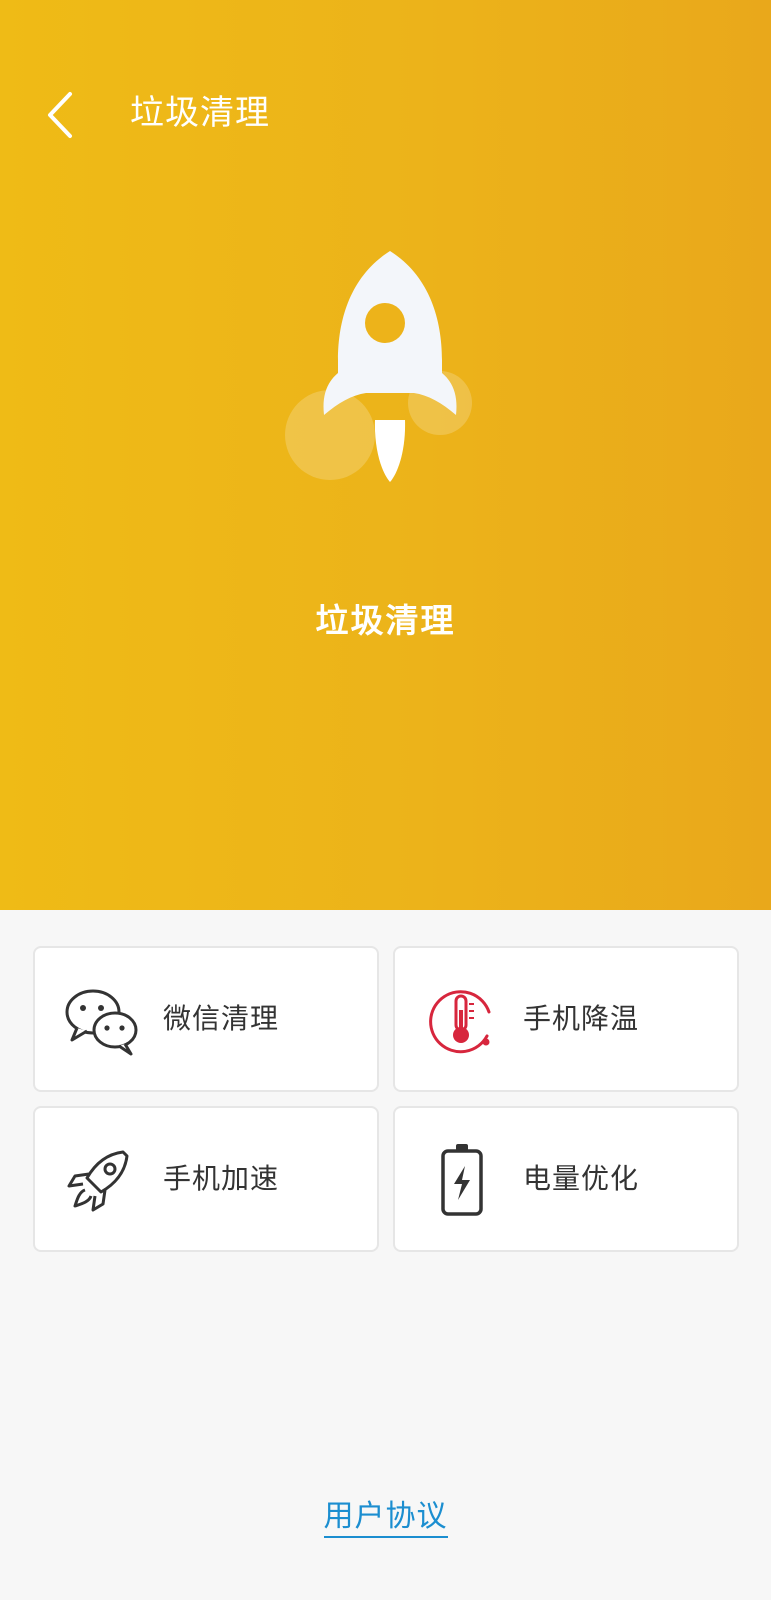  I want to click on phone-boost-card: 手机加速, so click(206, 1179).